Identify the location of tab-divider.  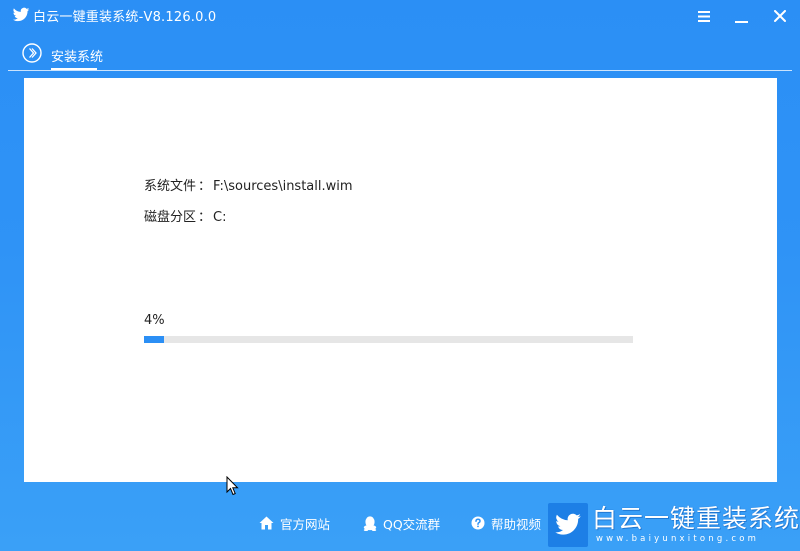
(400, 70).